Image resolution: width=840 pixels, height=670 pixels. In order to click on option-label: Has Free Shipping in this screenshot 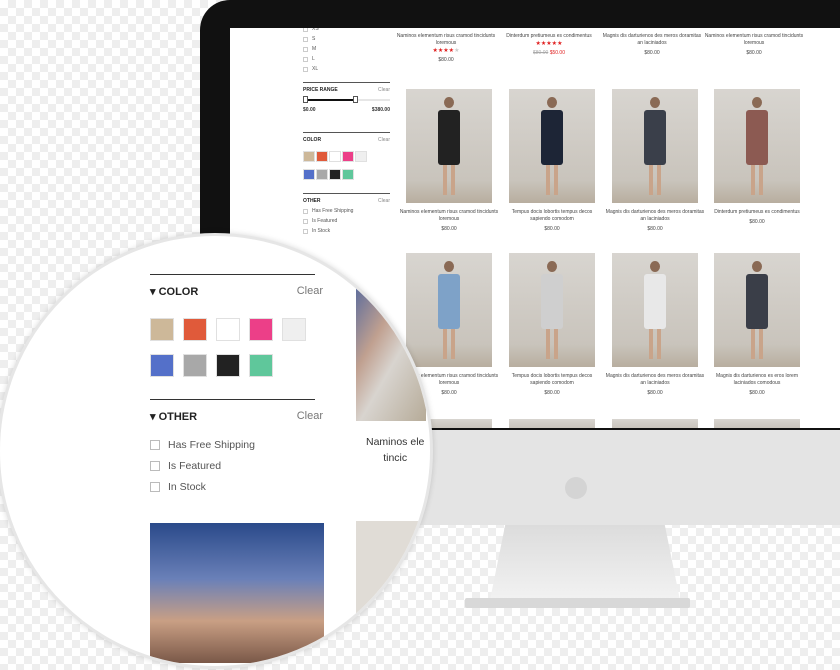, I will do `click(211, 445)`.